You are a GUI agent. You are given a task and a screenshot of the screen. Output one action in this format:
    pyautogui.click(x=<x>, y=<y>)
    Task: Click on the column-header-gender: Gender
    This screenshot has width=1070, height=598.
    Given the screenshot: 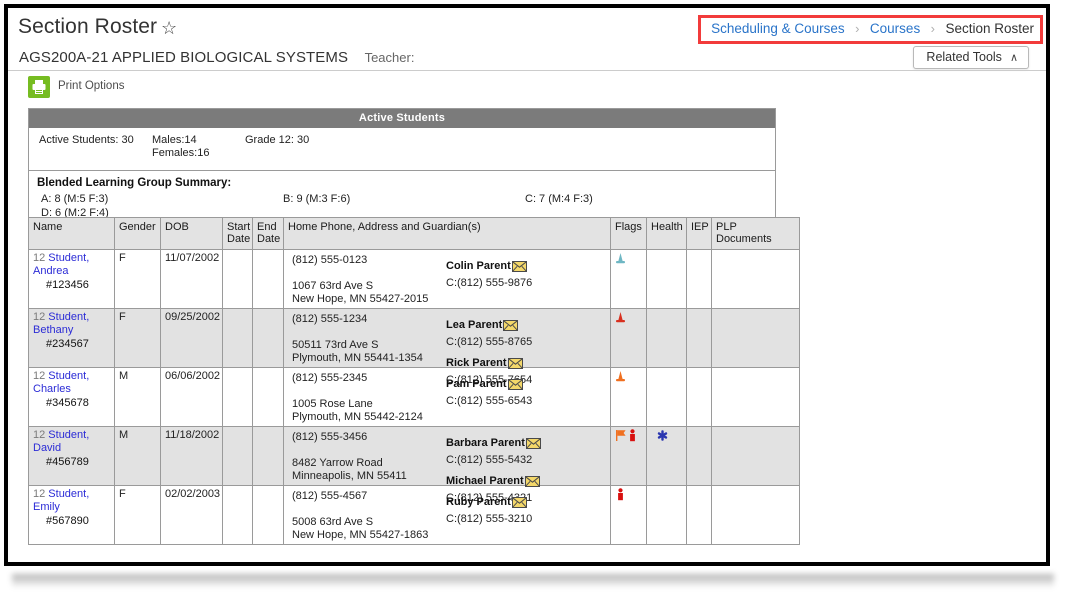 What is the action you would take?
    pyautogui.click(x=137, y=233)
    